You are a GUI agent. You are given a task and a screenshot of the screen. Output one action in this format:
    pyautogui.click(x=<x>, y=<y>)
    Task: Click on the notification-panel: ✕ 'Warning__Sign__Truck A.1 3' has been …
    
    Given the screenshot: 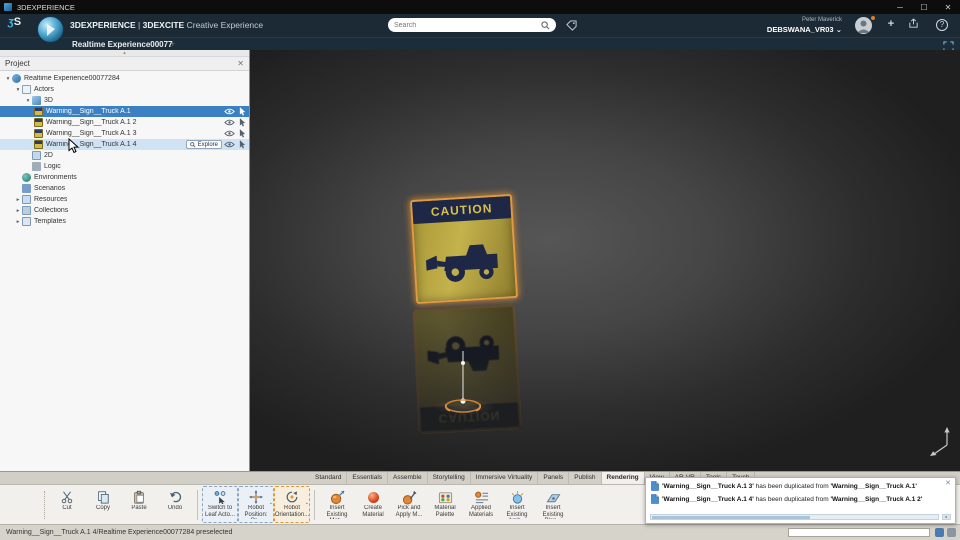 What is the action you would take?
    pyautogui.click(x=800, y=500)
    